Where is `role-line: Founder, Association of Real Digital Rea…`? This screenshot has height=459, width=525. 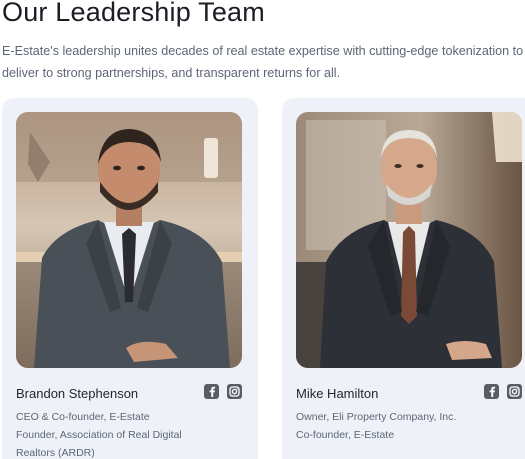
role-line: Founder, Association of Real Digital Rea… is located at coordinates (99, 444).